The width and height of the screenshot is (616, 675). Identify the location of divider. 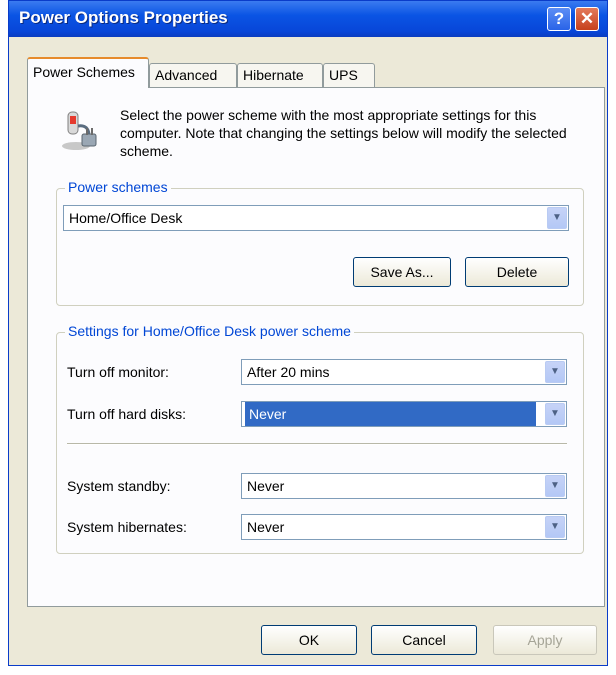
(317, 444).